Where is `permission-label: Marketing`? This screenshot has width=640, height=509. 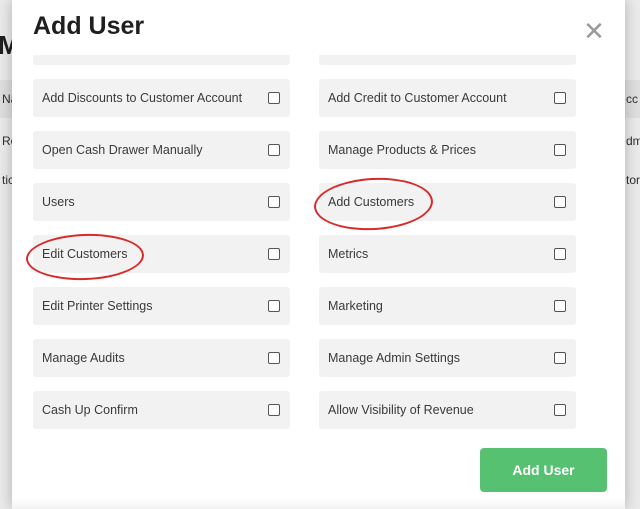
permission-label: Marketing is located at coordinates (355, 306).